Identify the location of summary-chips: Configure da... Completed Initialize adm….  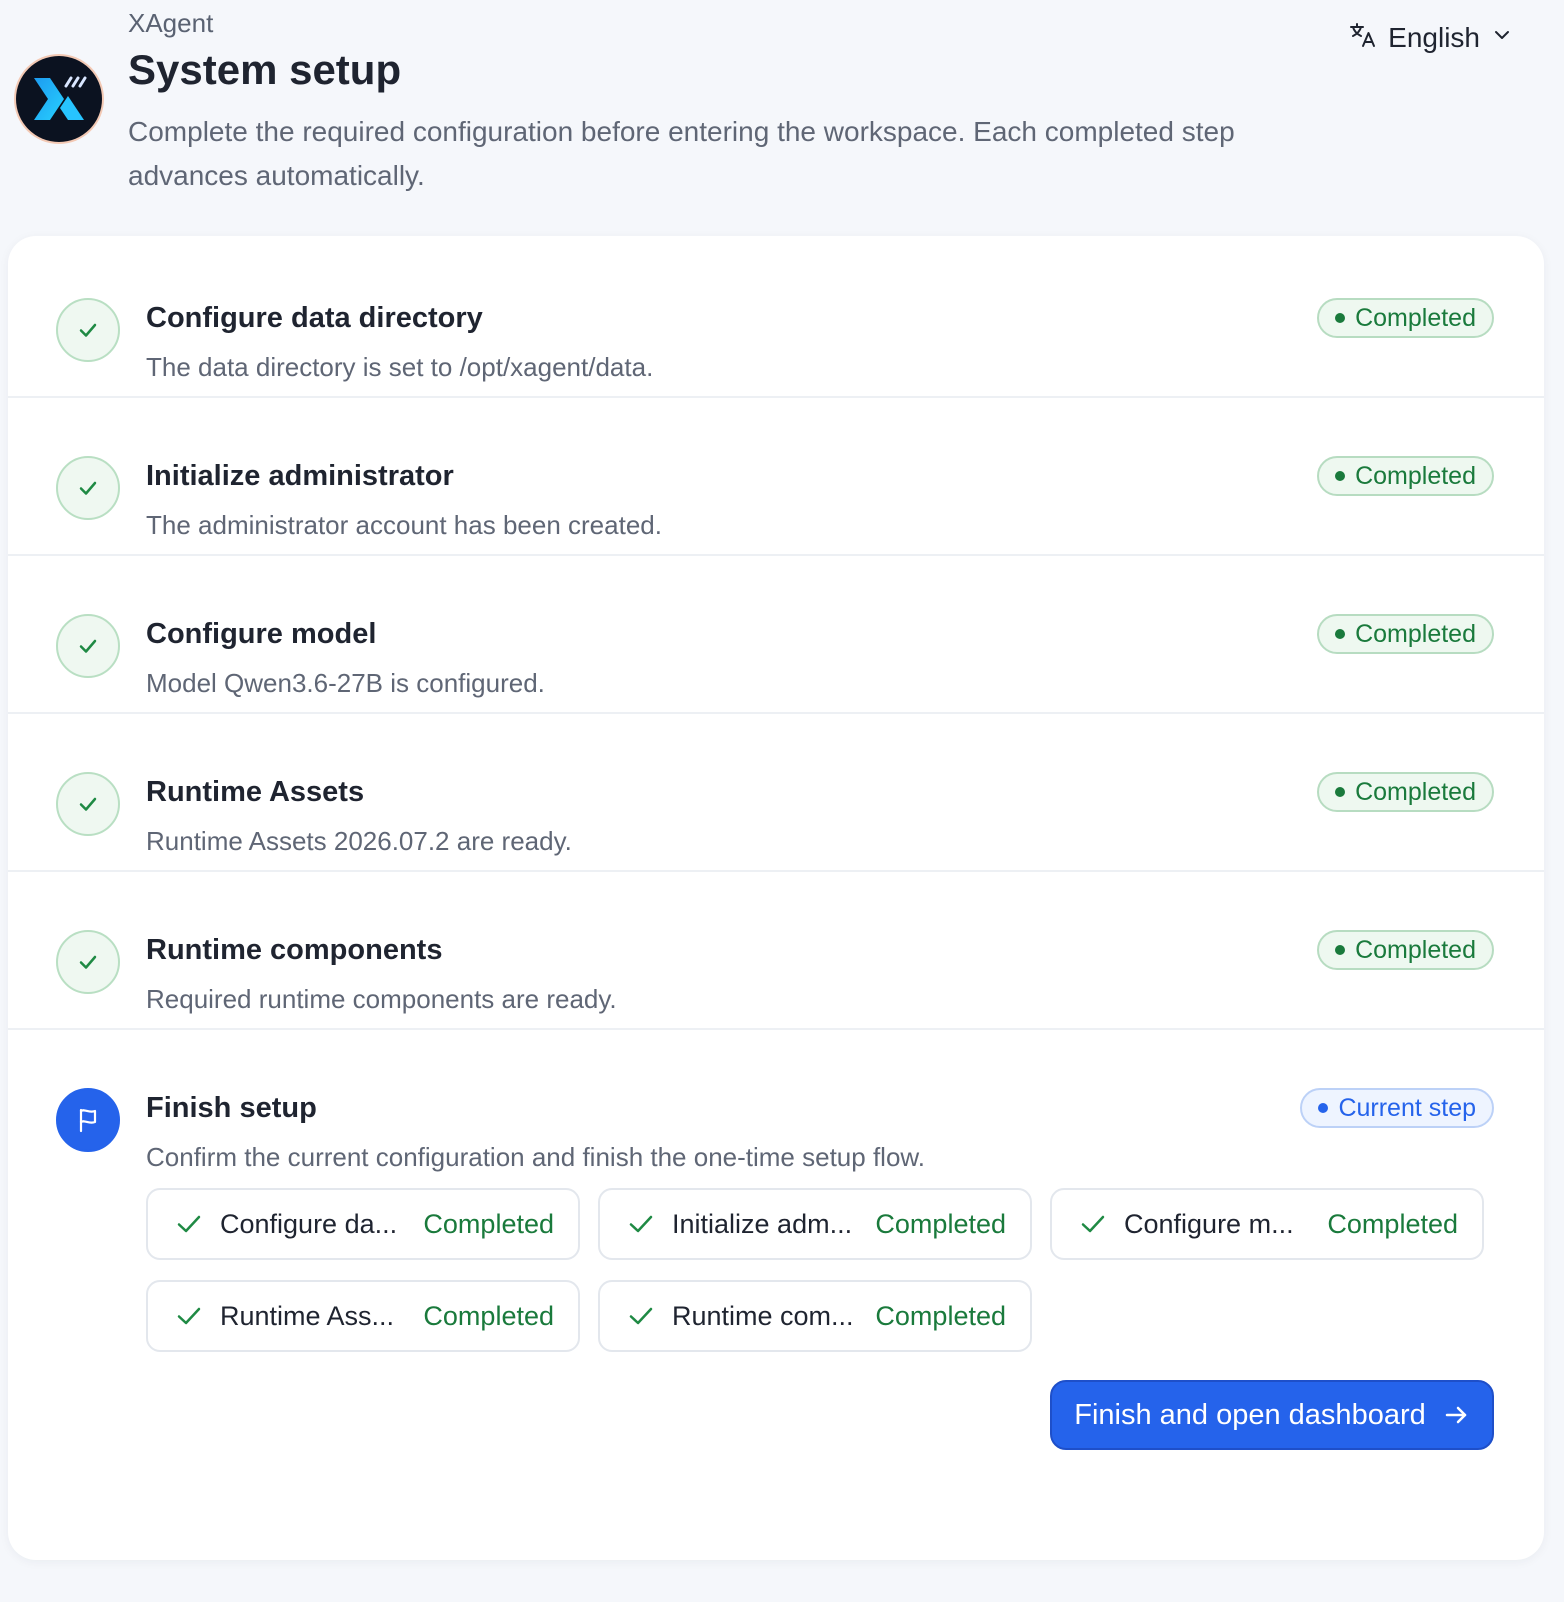
(821, 1273).